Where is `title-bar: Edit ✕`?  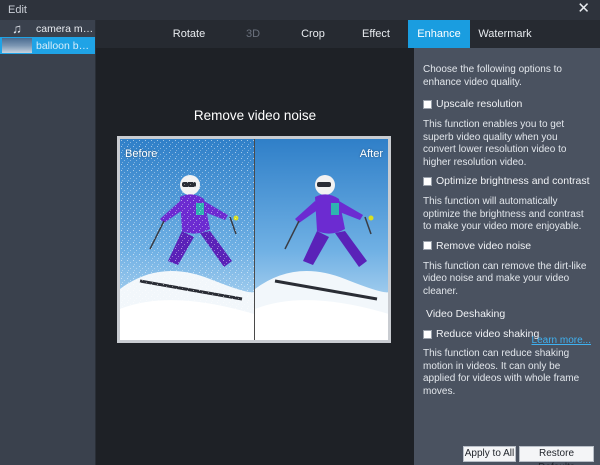 title-bar: Edit ✕ is located at coordinates (300, 10).